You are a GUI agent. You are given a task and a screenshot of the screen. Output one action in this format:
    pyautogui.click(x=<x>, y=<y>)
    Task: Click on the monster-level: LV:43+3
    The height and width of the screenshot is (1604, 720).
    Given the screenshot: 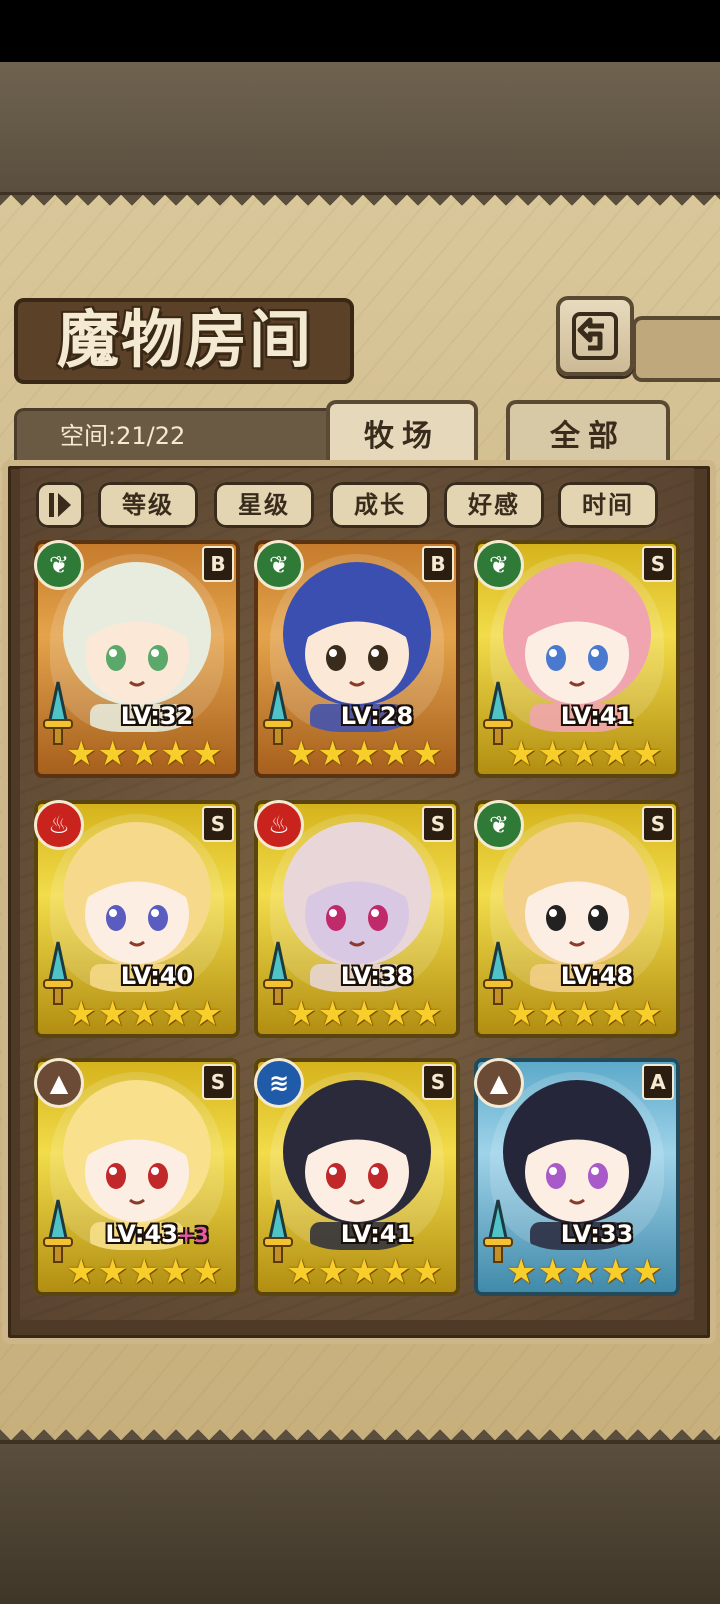 What is the action you would take?
    pyautogui.click(x=157, y=1234)
    